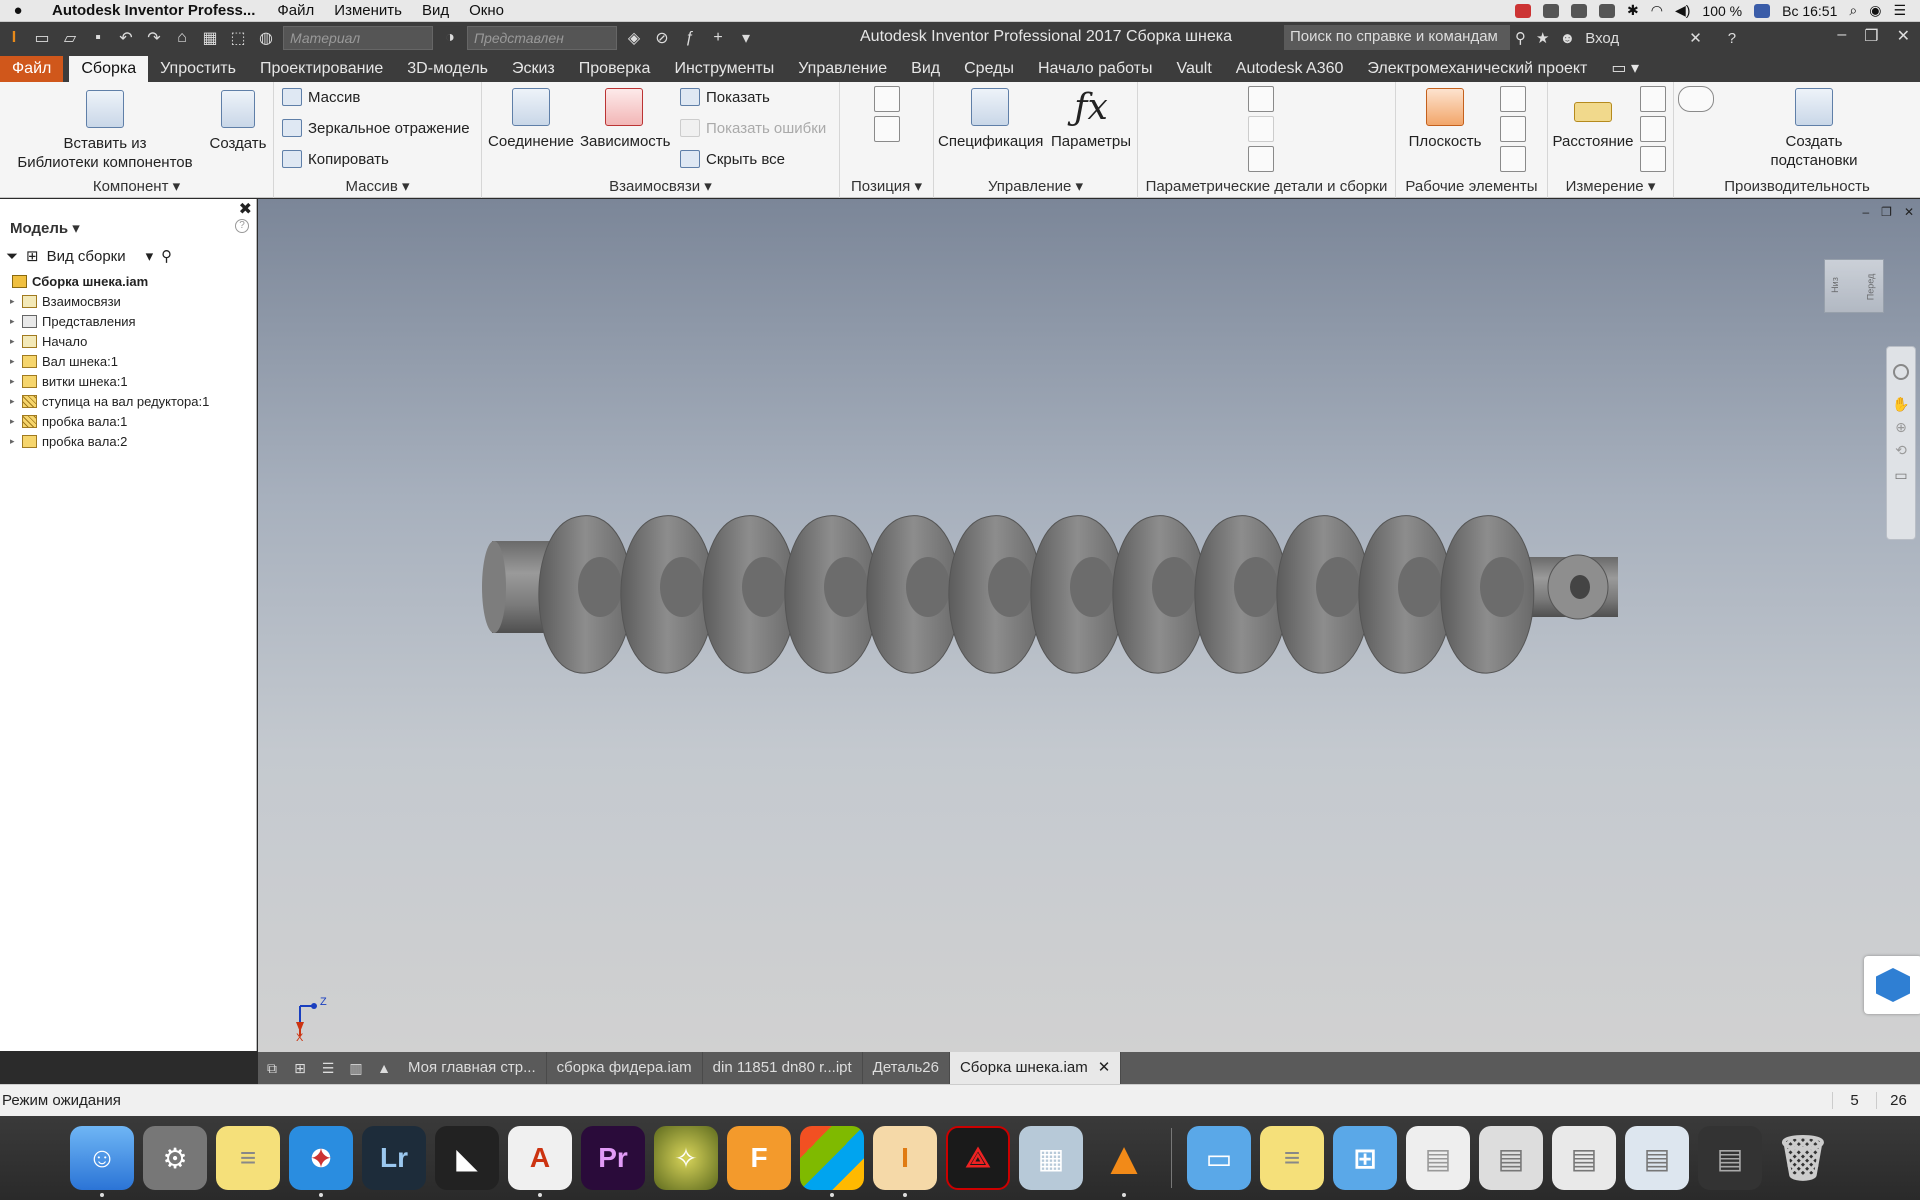 The image size is (1920, 1200). I want to click on browser-close-icon: ✖, so click(245, 209).